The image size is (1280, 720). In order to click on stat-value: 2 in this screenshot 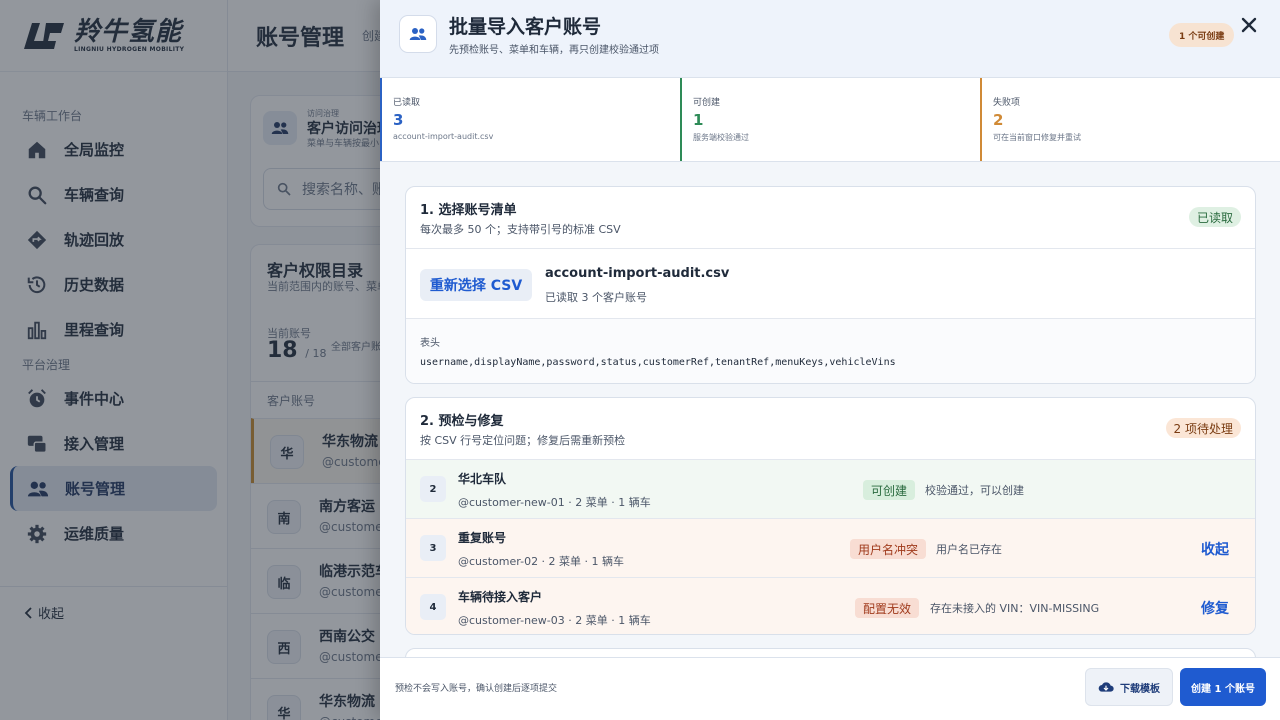, I will do `click(998, 120)`.